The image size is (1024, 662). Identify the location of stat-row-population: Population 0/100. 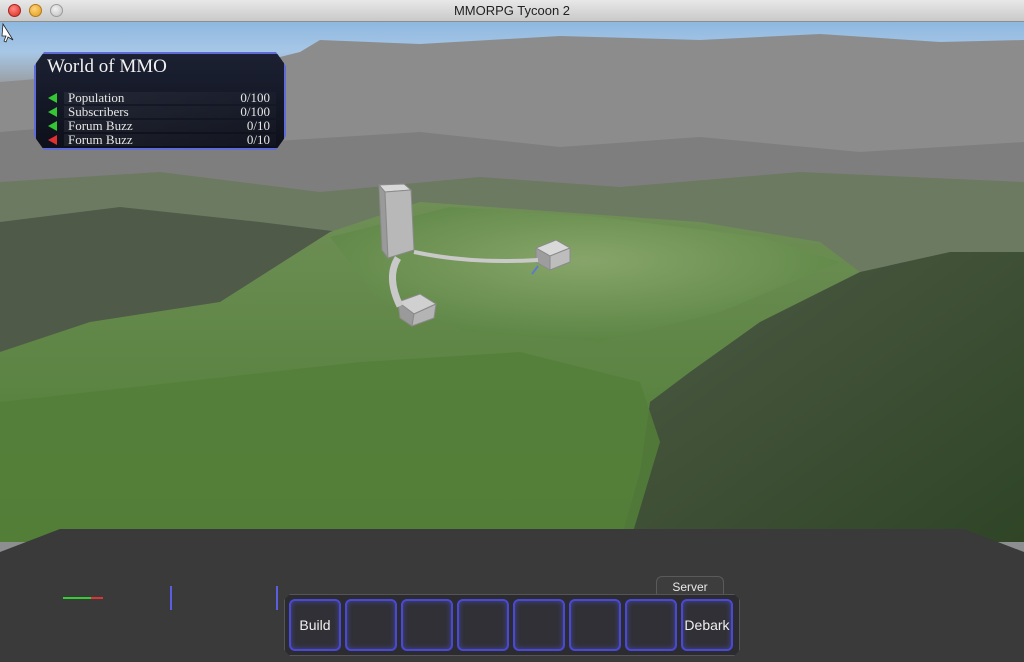
(160, 97).